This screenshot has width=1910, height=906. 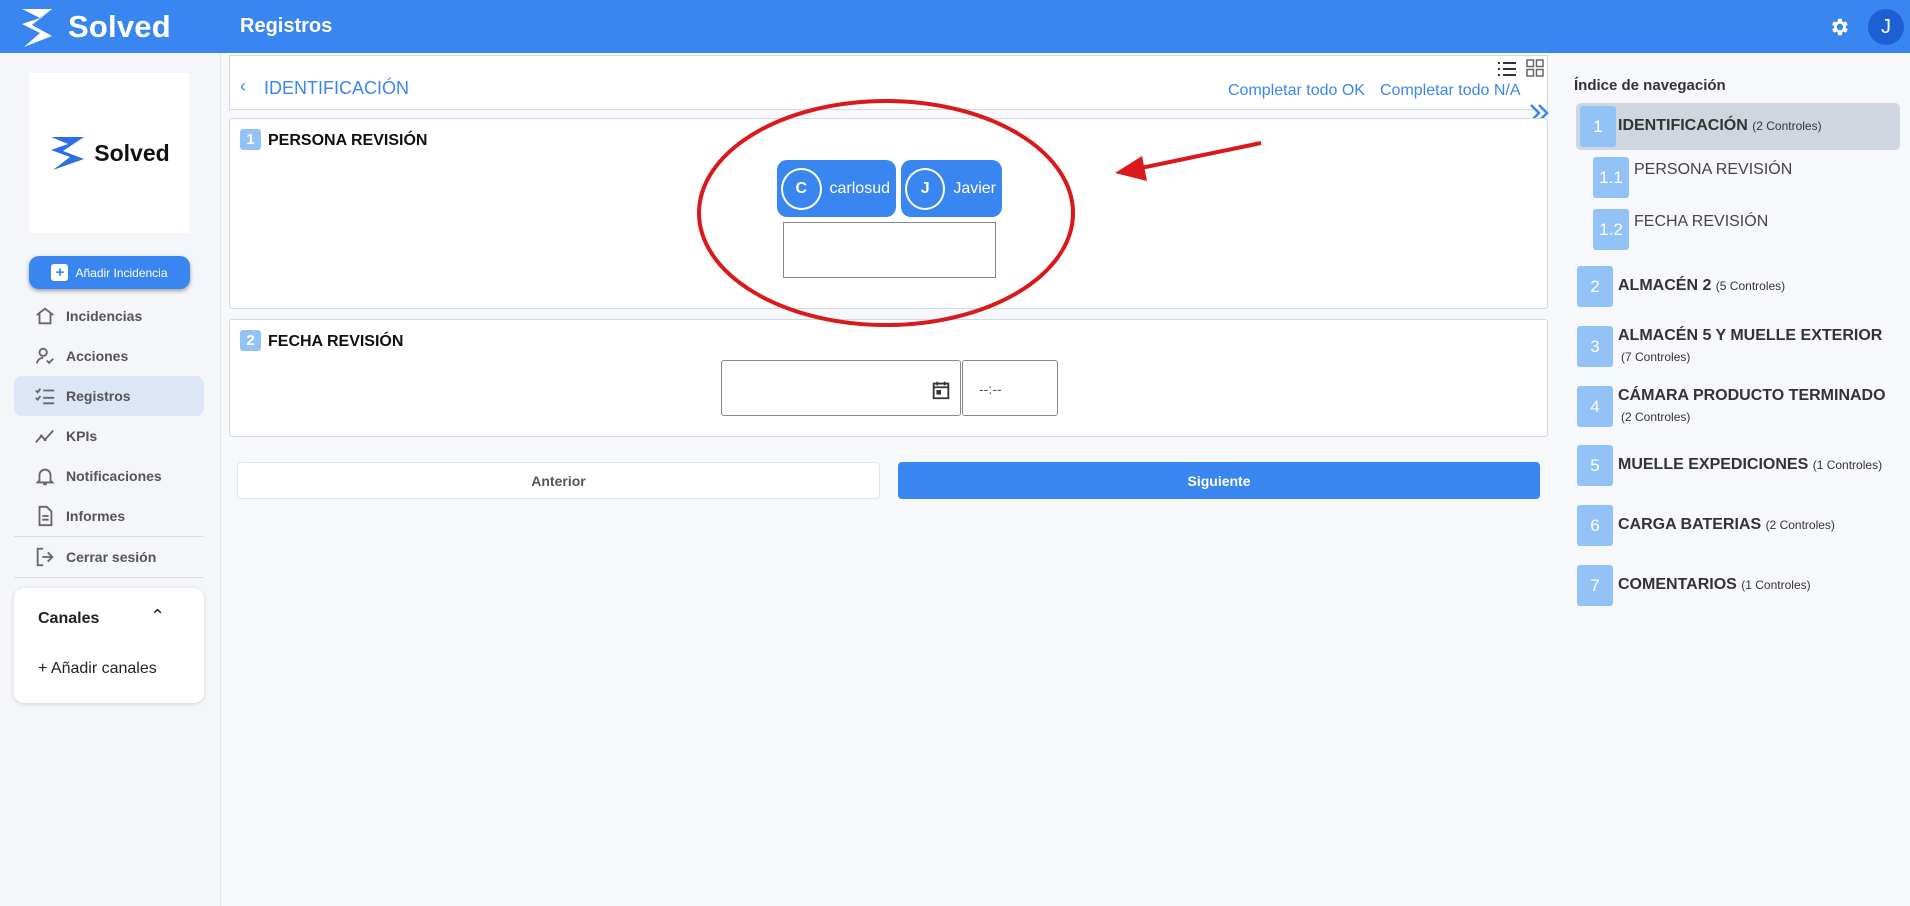 I want to click on index-count: (7 Controles), so click(x=1656, y=357).